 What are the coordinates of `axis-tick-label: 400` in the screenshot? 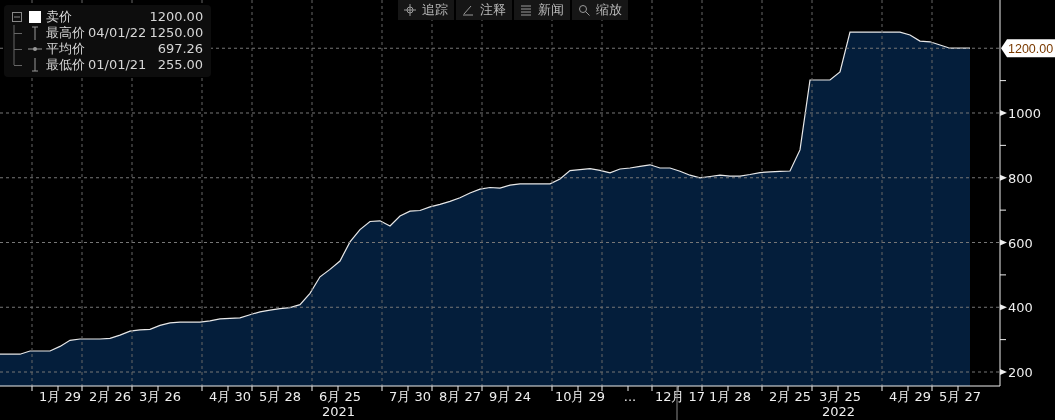 It's located at (1020, 308).